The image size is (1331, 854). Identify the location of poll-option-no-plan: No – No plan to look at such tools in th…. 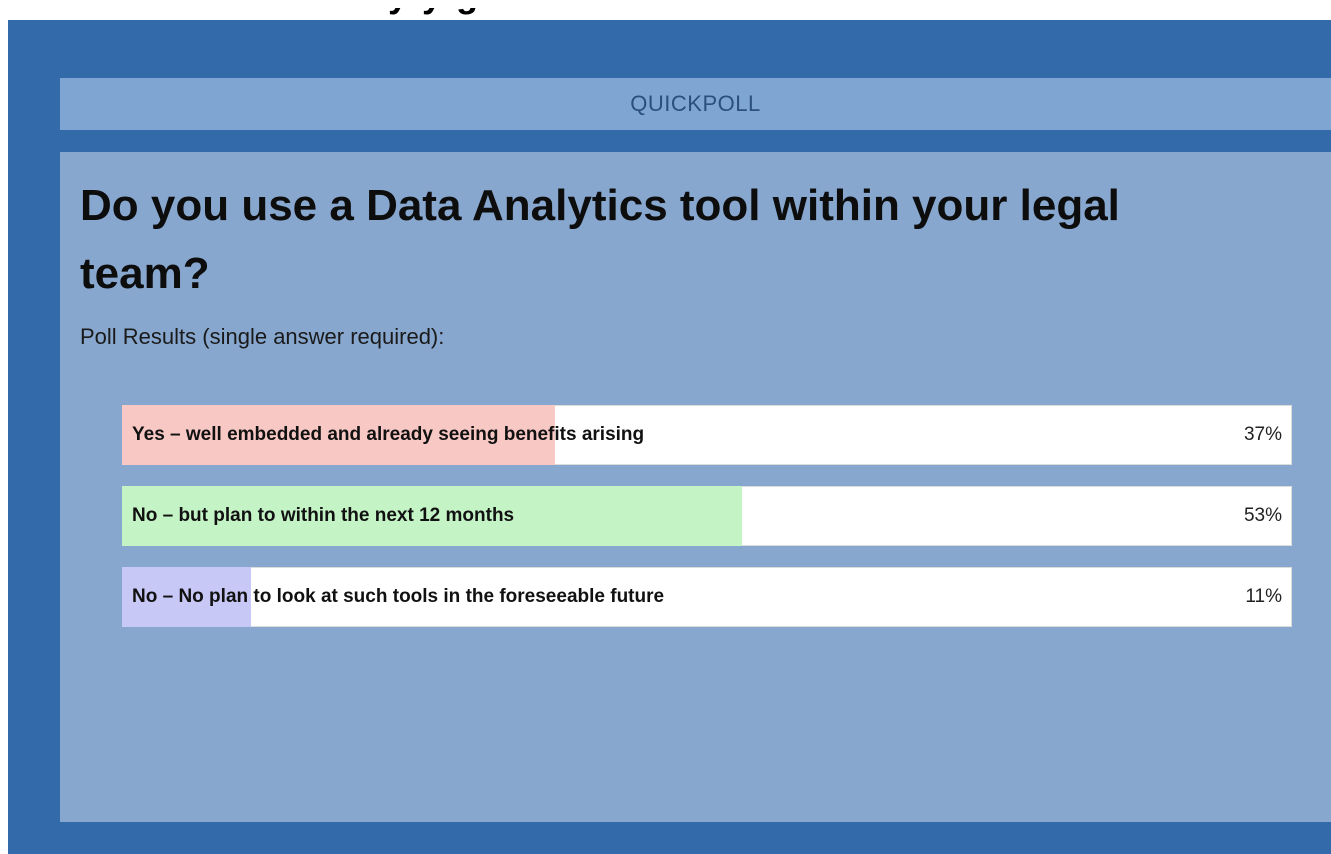
(707, 597).